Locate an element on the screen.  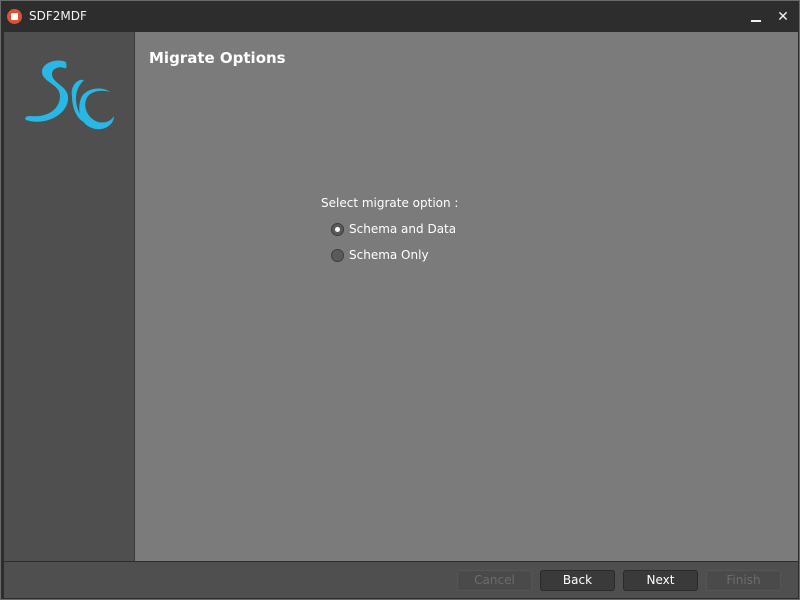
migrate-option-prompt: Select migrate option : is located at coordinates (390, 203).